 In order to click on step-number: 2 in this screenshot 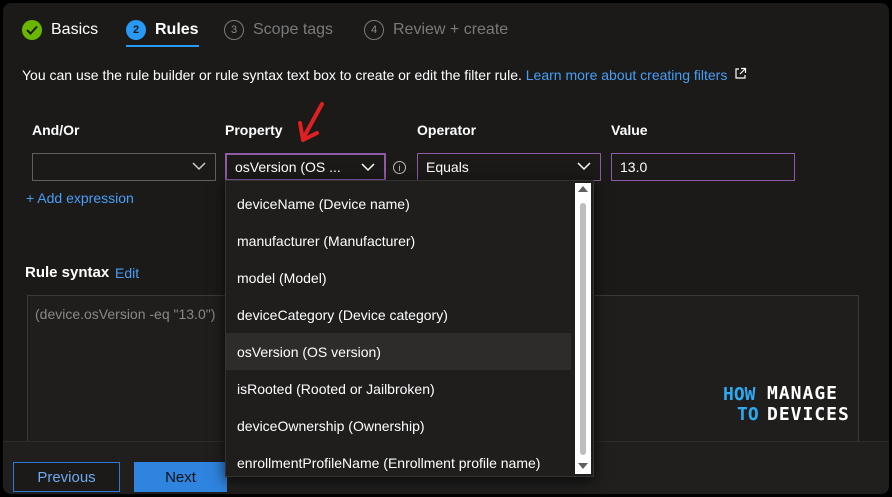, I will do `click(136, 30)`.